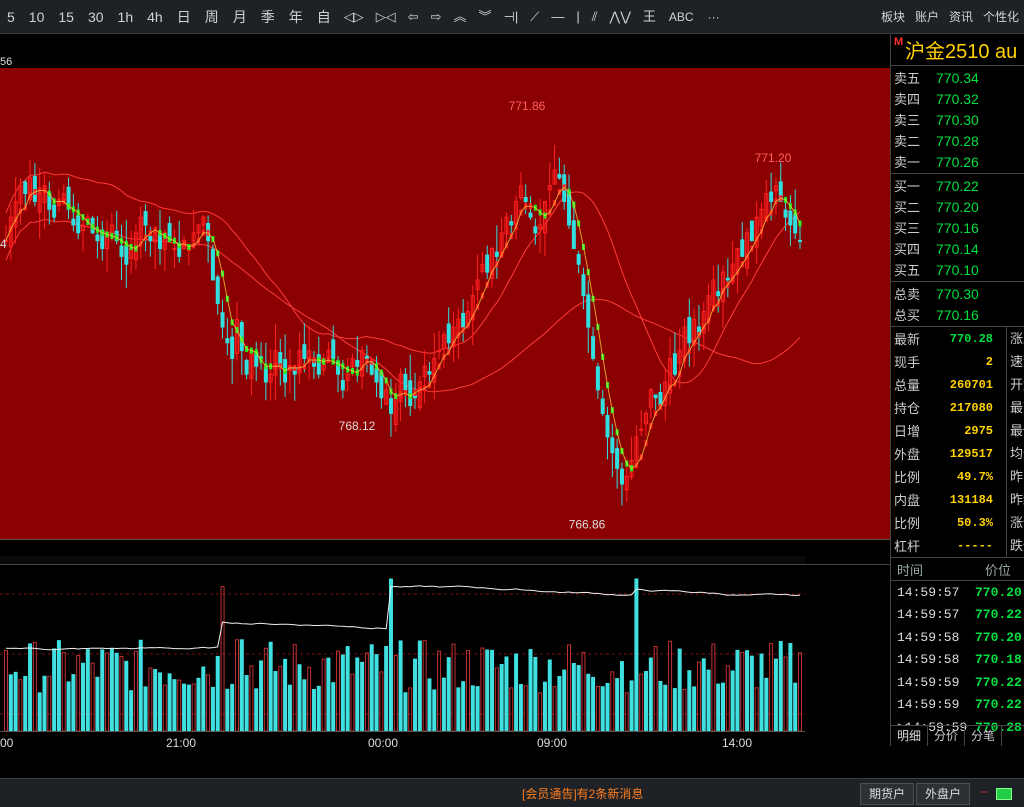  Describe the element at coordinates (354, 17) in the screenshot. I see `expand-horizontal-icon: ◁▷` at that location.